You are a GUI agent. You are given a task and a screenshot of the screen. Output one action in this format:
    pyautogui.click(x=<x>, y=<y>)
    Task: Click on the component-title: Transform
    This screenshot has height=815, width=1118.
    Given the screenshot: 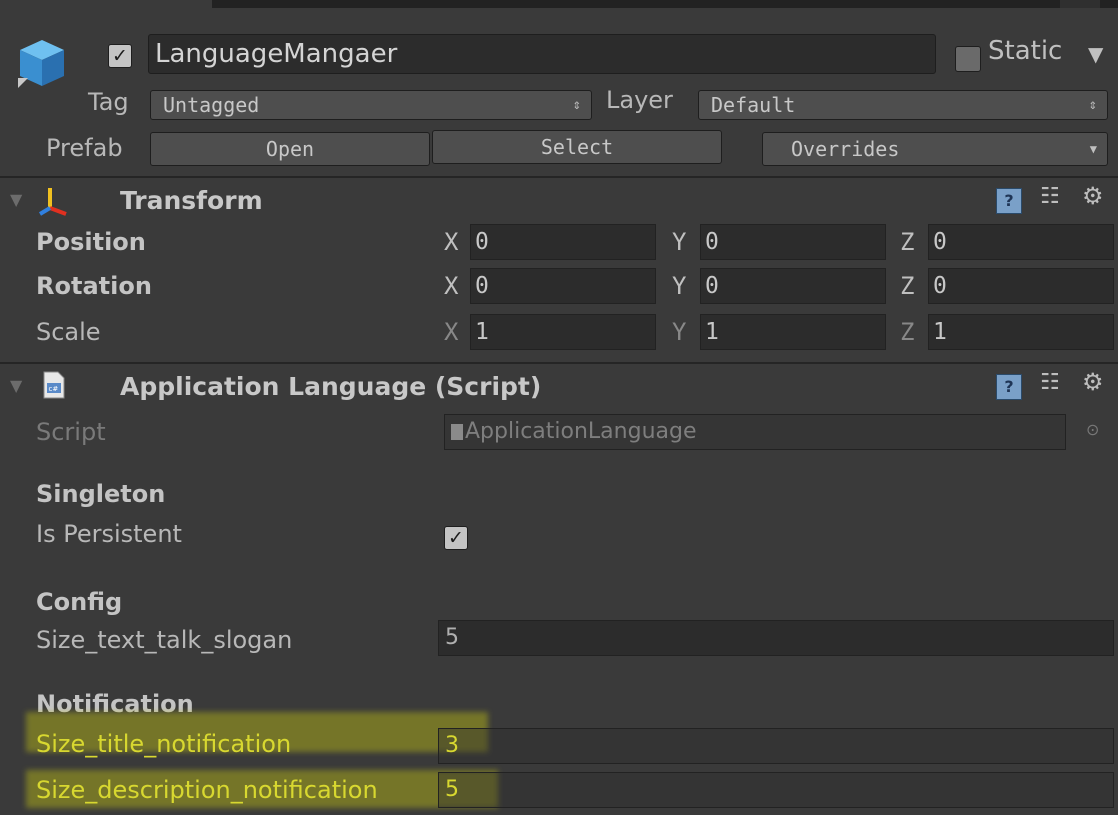 What is the action you would take?
    pyautogui.click(x=191, y=200)
    